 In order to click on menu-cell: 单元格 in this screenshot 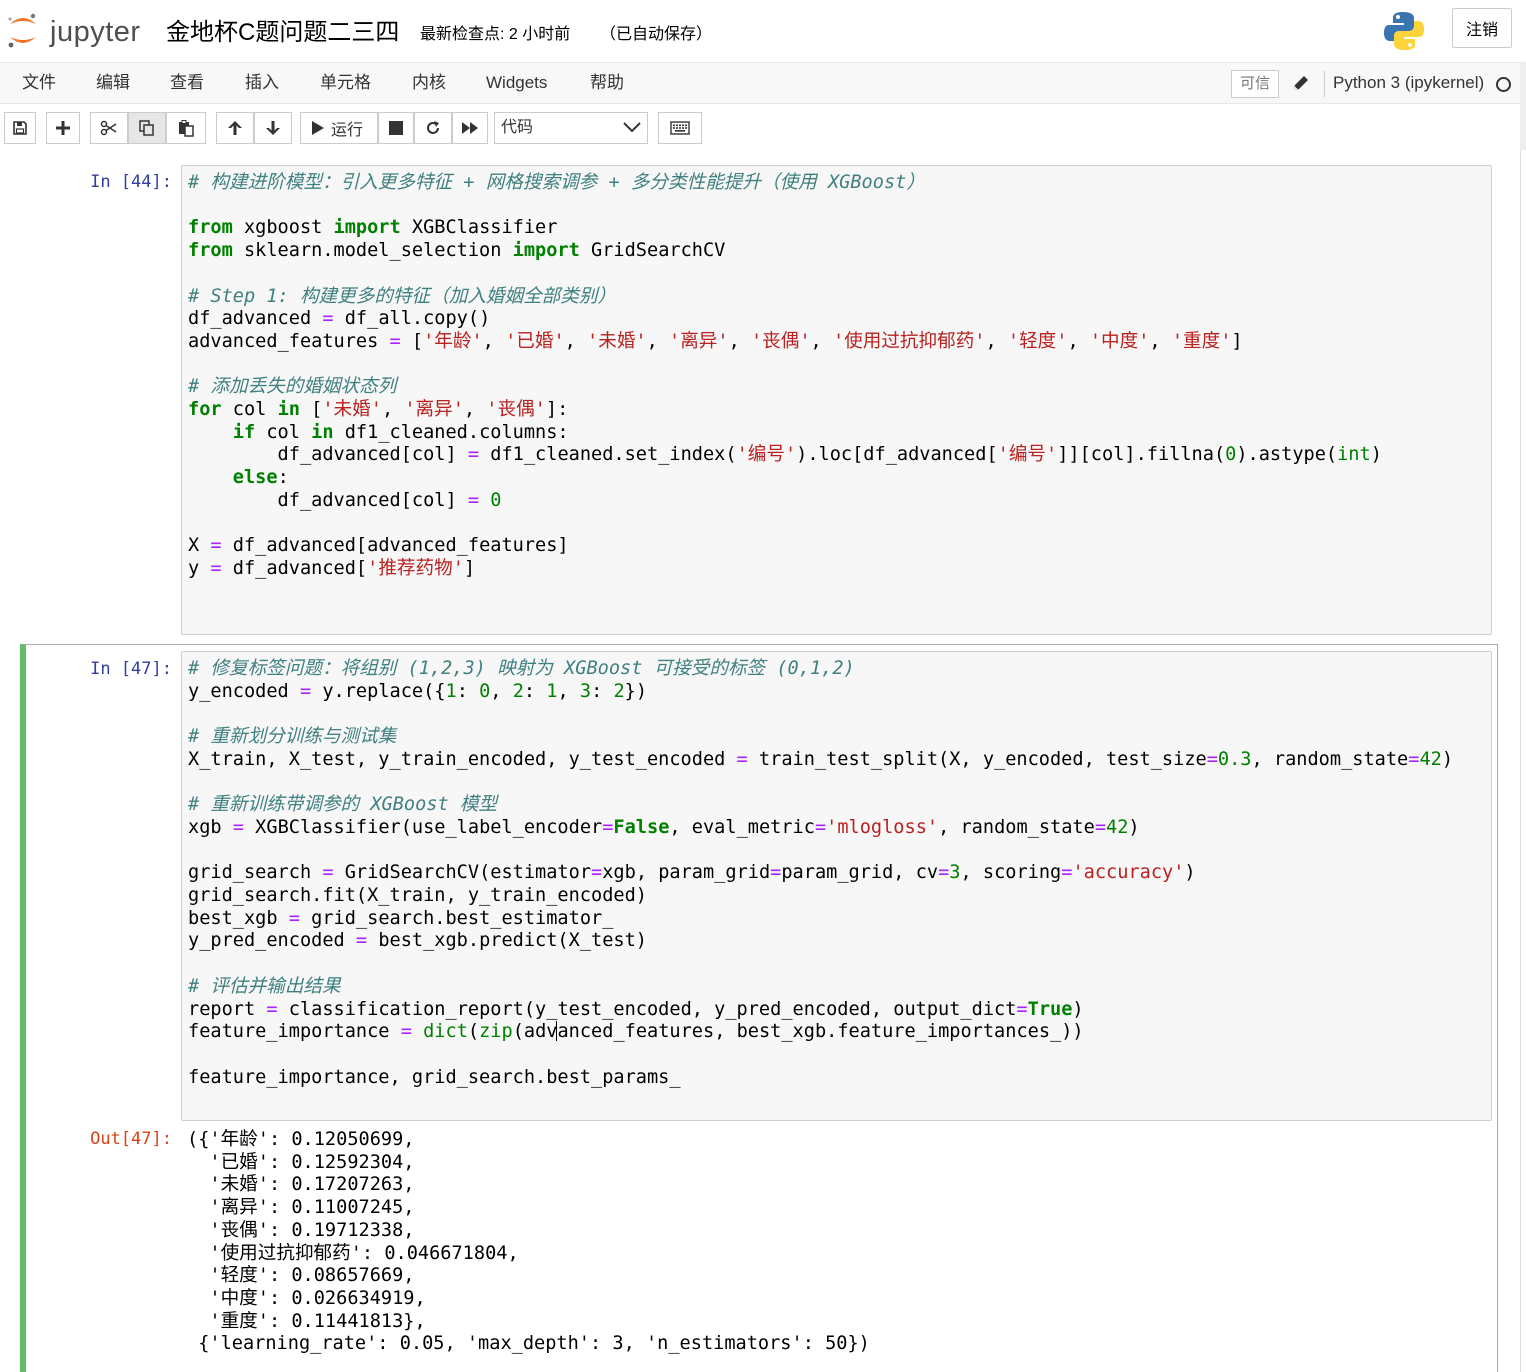, I will do `click(345, 83)`.